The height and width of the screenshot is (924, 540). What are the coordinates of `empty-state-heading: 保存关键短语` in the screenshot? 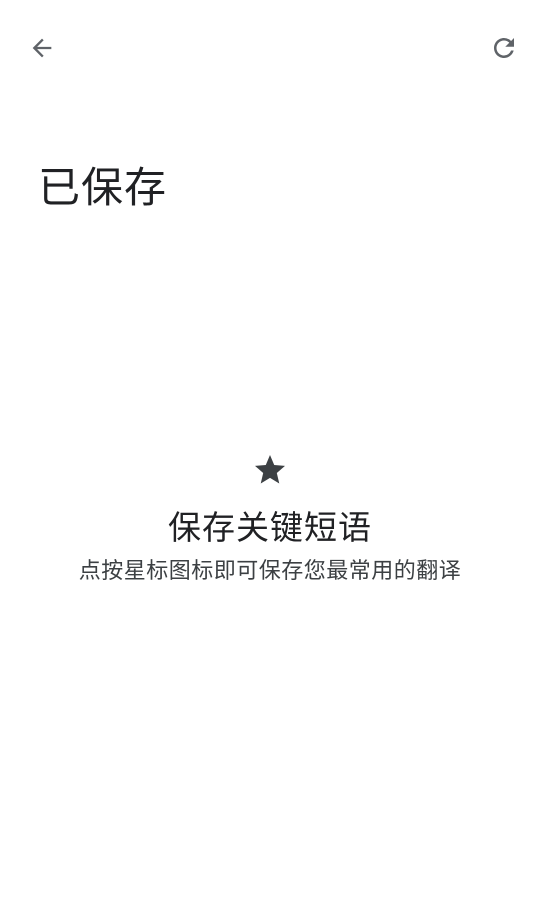 It's located at (270, 527).